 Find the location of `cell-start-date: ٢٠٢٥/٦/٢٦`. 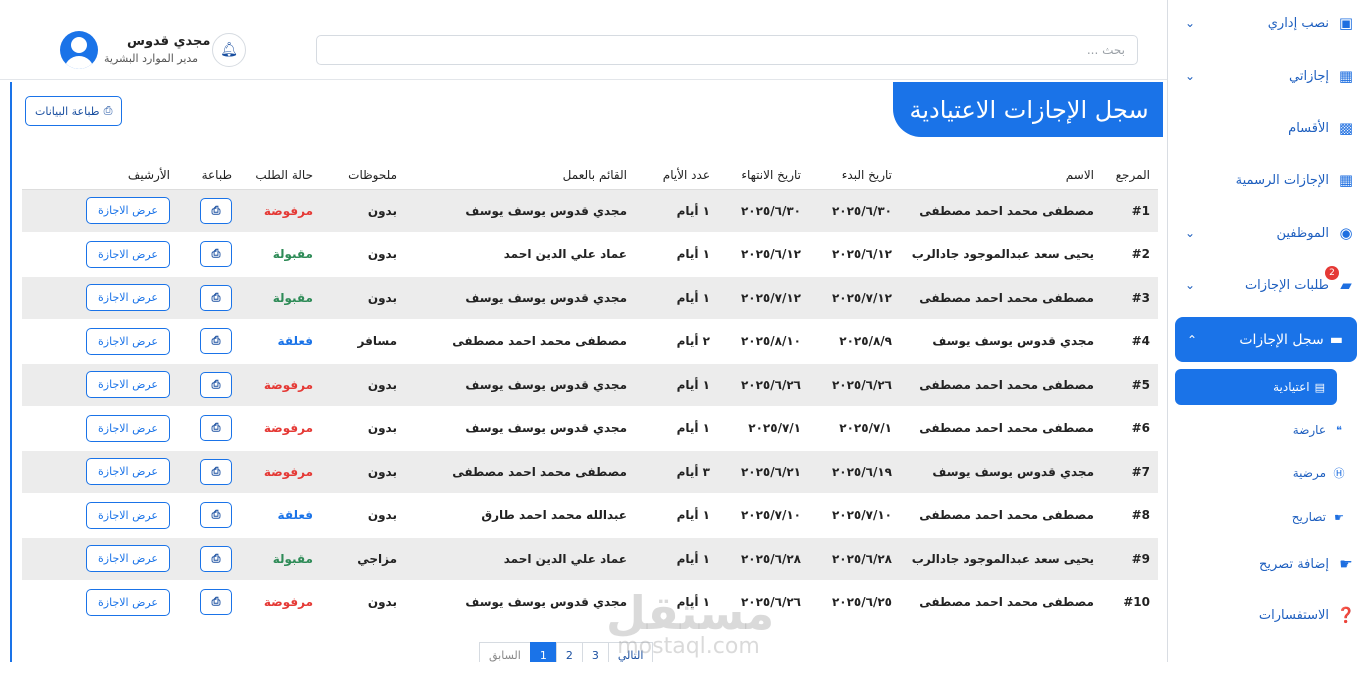

cell-start-date: ٢٠٢٥/٦/٢٦ is located at coordinates (854, 385).